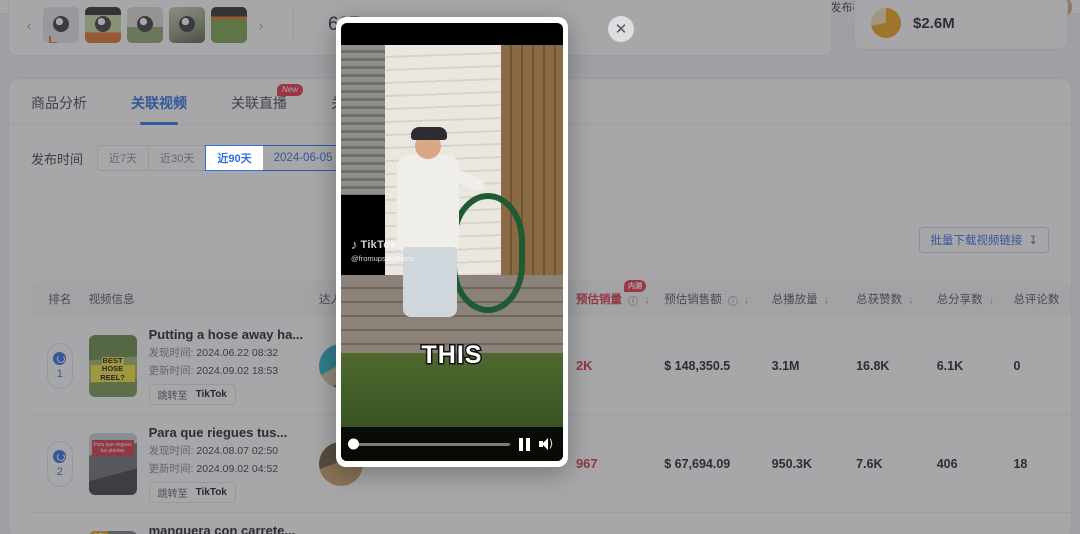 This screenshot has width=1080, height=534. What do you see at coordinates (382, 258) in the screenshot?
I see `tiktok-username: @fromupstatefarm` at bounding box center [382, 258].